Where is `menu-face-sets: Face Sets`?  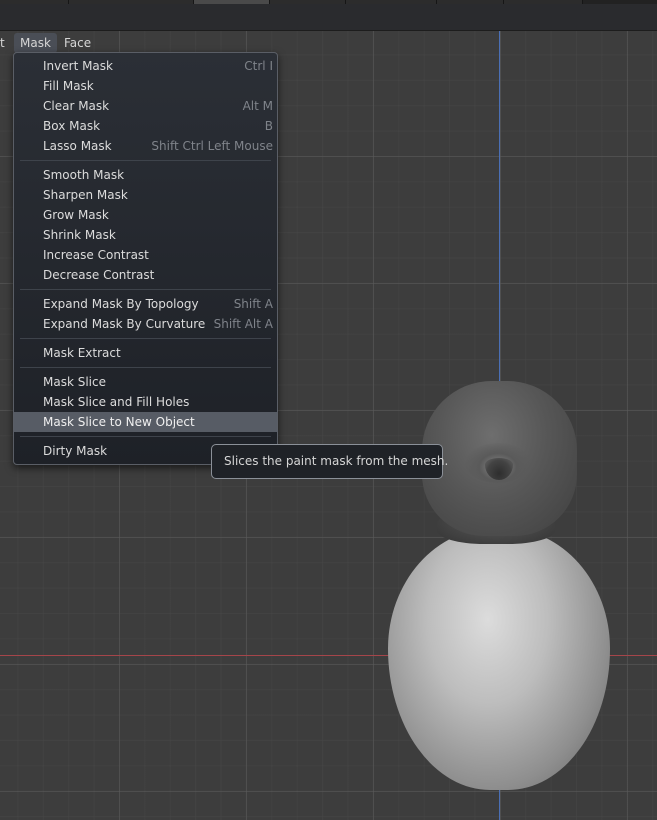
menu-face-sets: Face Sets is located at coordinates (77, 51).